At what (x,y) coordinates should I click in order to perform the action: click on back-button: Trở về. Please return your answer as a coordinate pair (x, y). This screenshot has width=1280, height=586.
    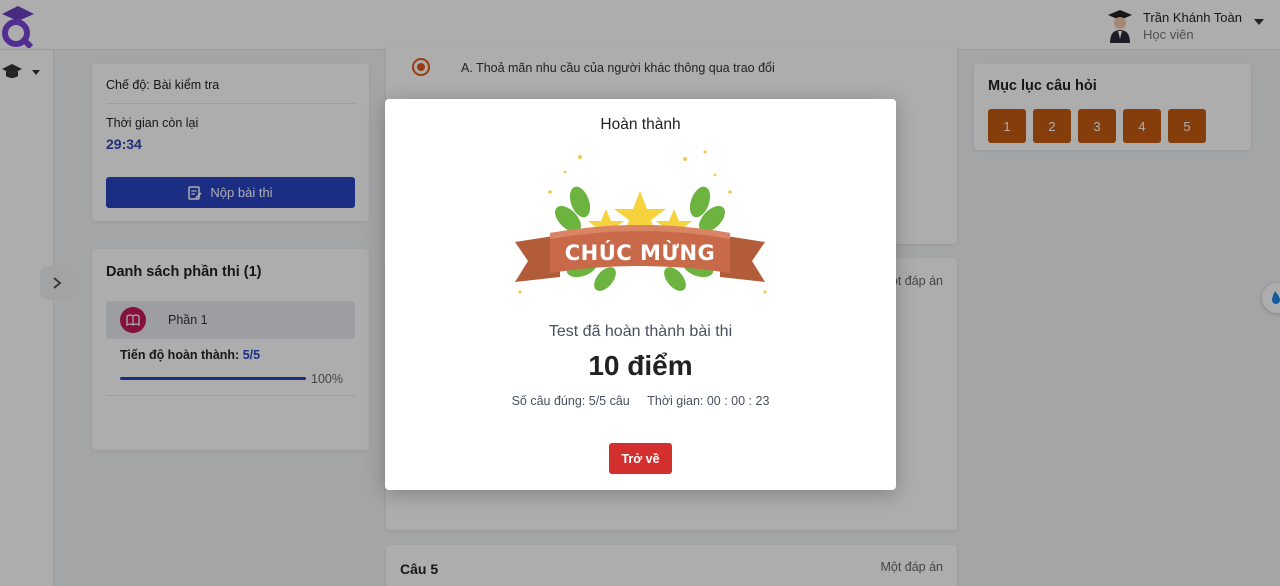
    Looking at the image, I should click on (640, 458).